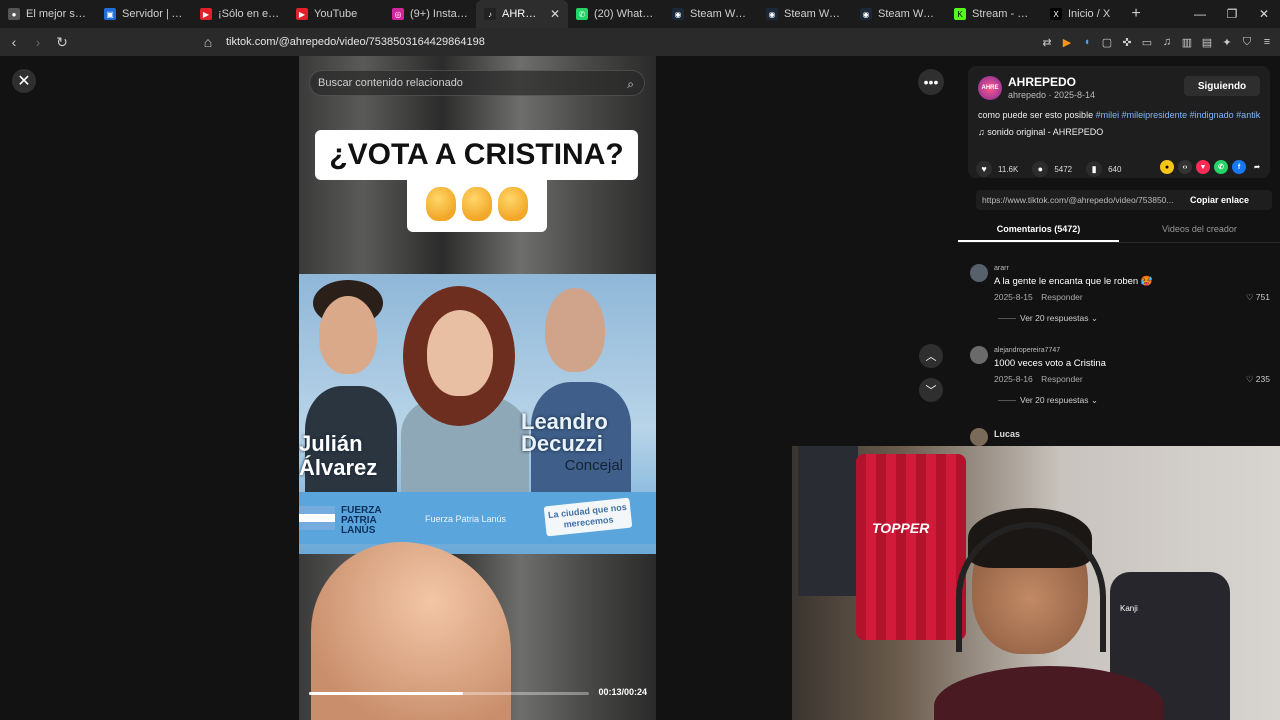 This screenshot has height=720, width=1280. Describe the element at coordinates (1087, 42) in the screenshot. I see `audio-icon: ◖` at that location.